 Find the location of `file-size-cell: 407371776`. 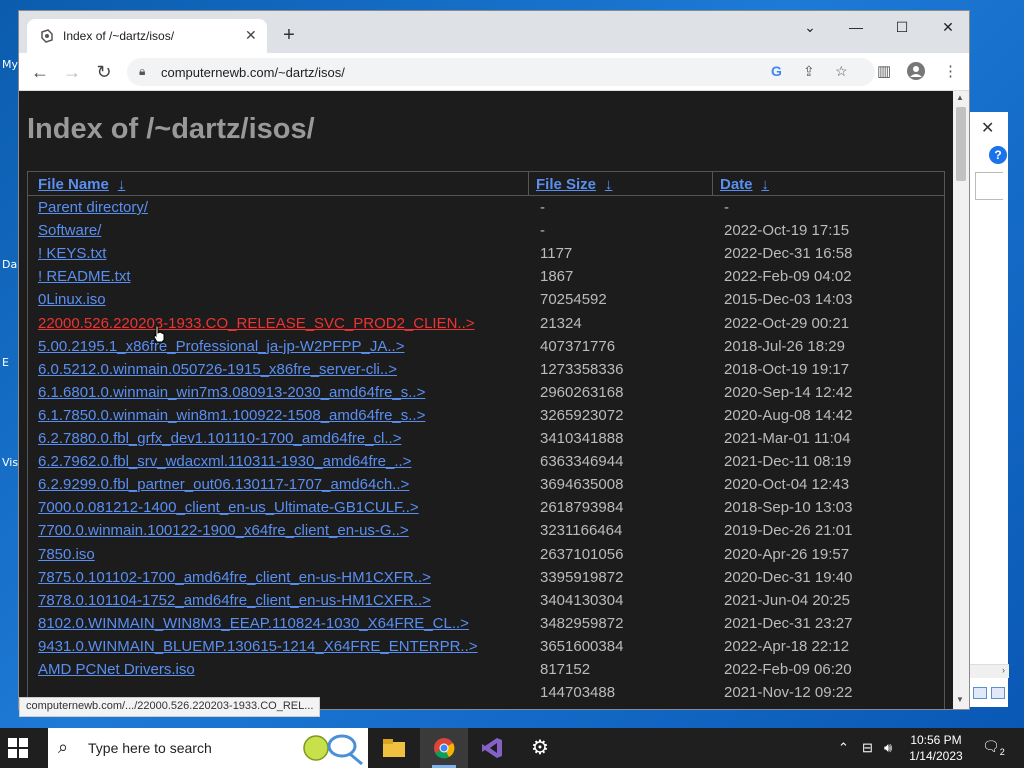

file-size-cell: 407371776 is located at coordinates (578, 346).